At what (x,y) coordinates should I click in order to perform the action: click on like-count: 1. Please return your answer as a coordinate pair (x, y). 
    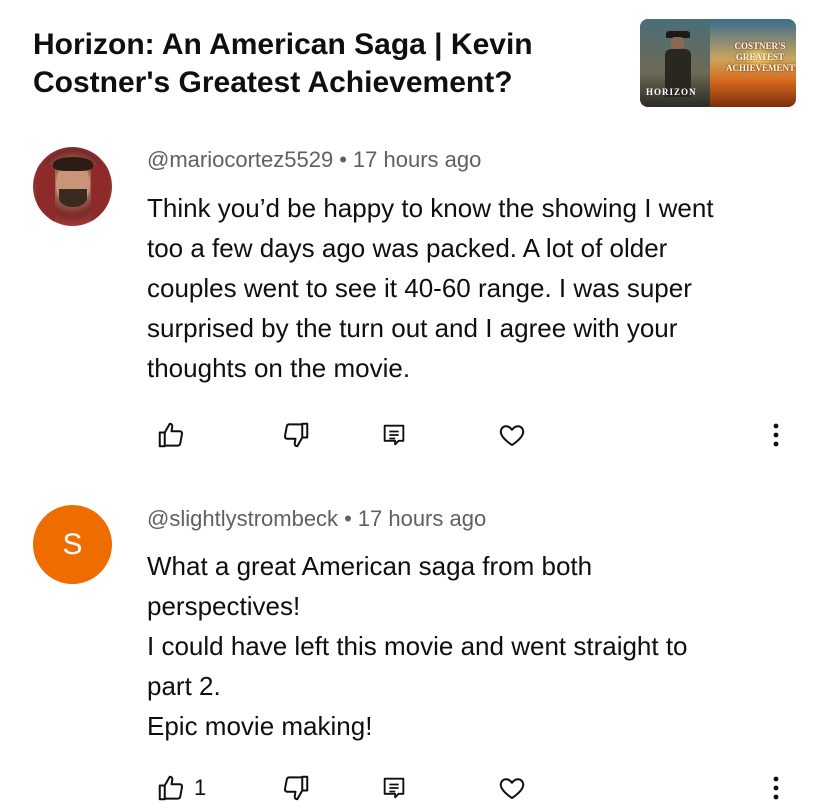
    Looking at the image, I should click on (200, 787).